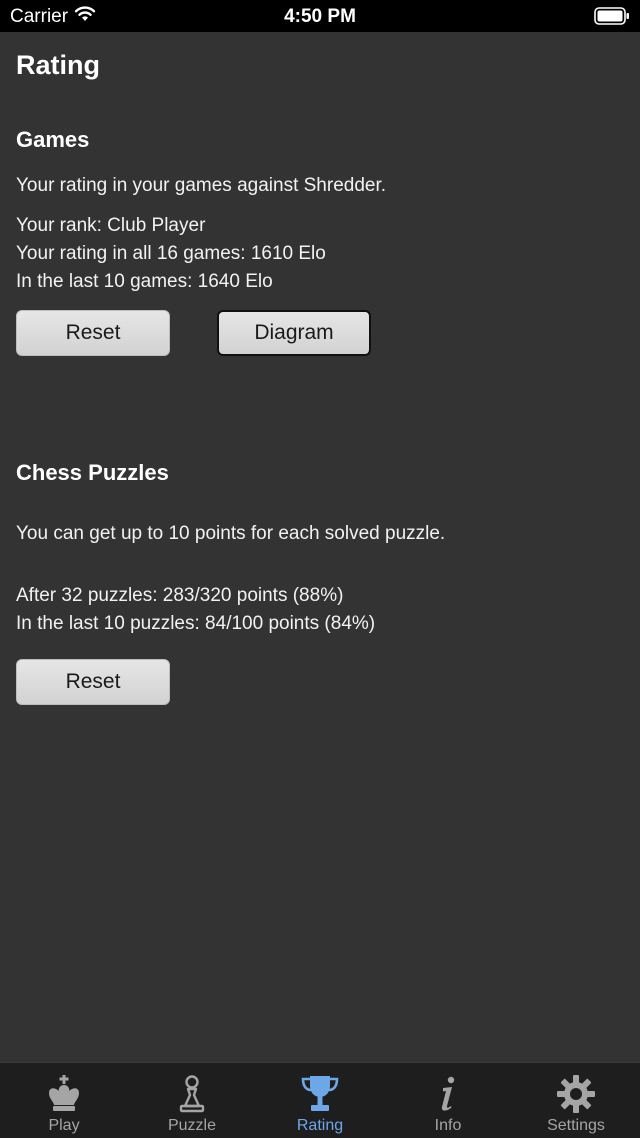 The width and height of the screenshot is (640, 1138). I want to click on gear-icon, so click(576, 1094).